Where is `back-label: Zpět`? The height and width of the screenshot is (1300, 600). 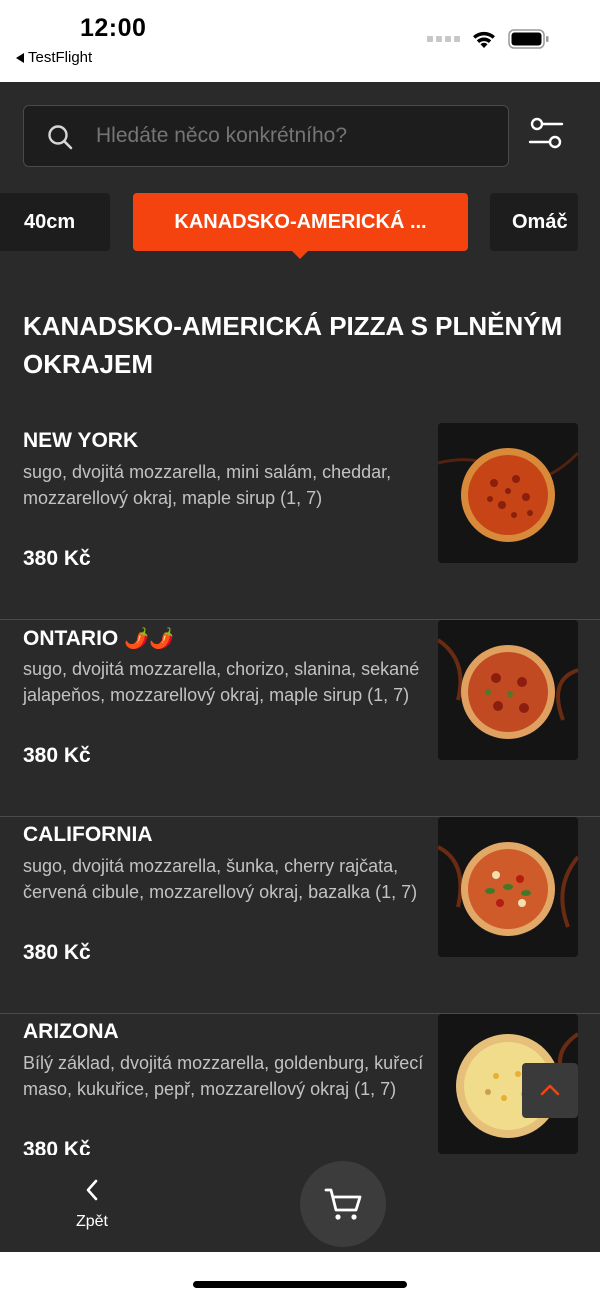
back-label: Zpět is located at coordinates (91, 1221).